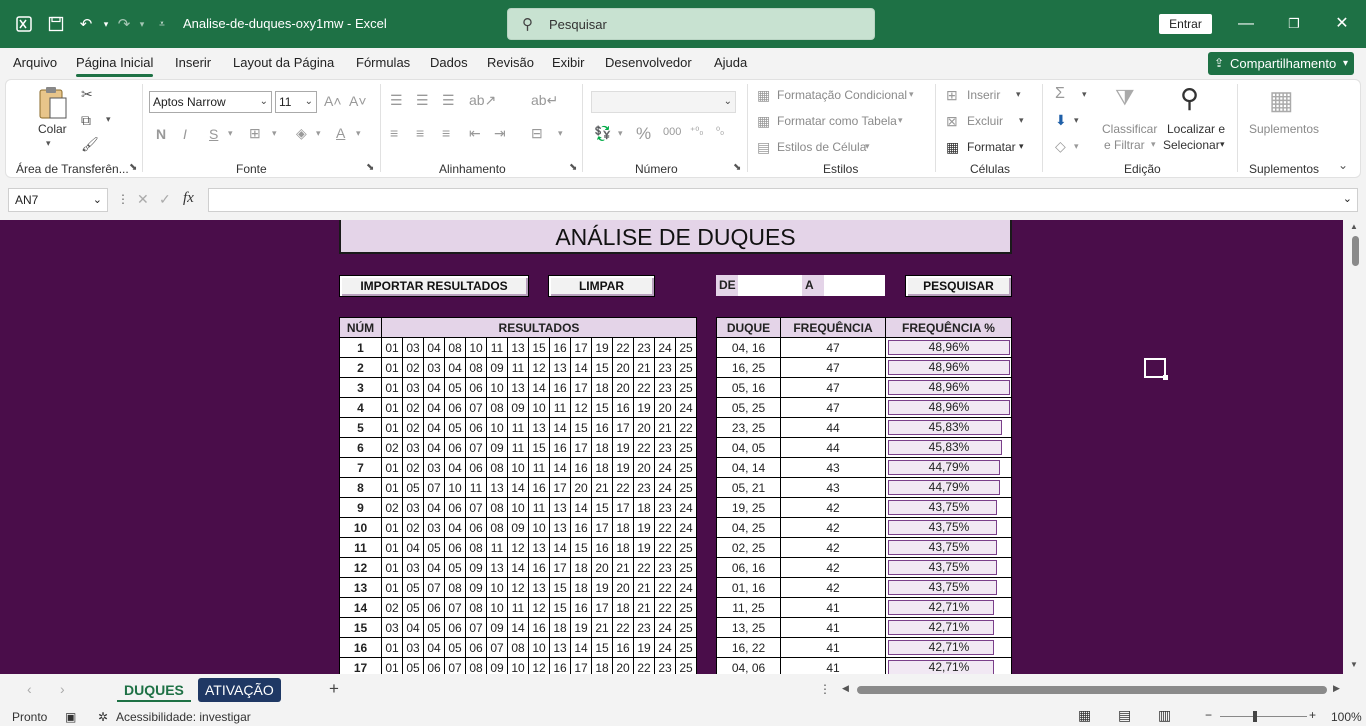  What do you see at coordinates (748, 347) in the screenshot?
I see `duque-cell: 04, 16` at bounding box center [748, 347].